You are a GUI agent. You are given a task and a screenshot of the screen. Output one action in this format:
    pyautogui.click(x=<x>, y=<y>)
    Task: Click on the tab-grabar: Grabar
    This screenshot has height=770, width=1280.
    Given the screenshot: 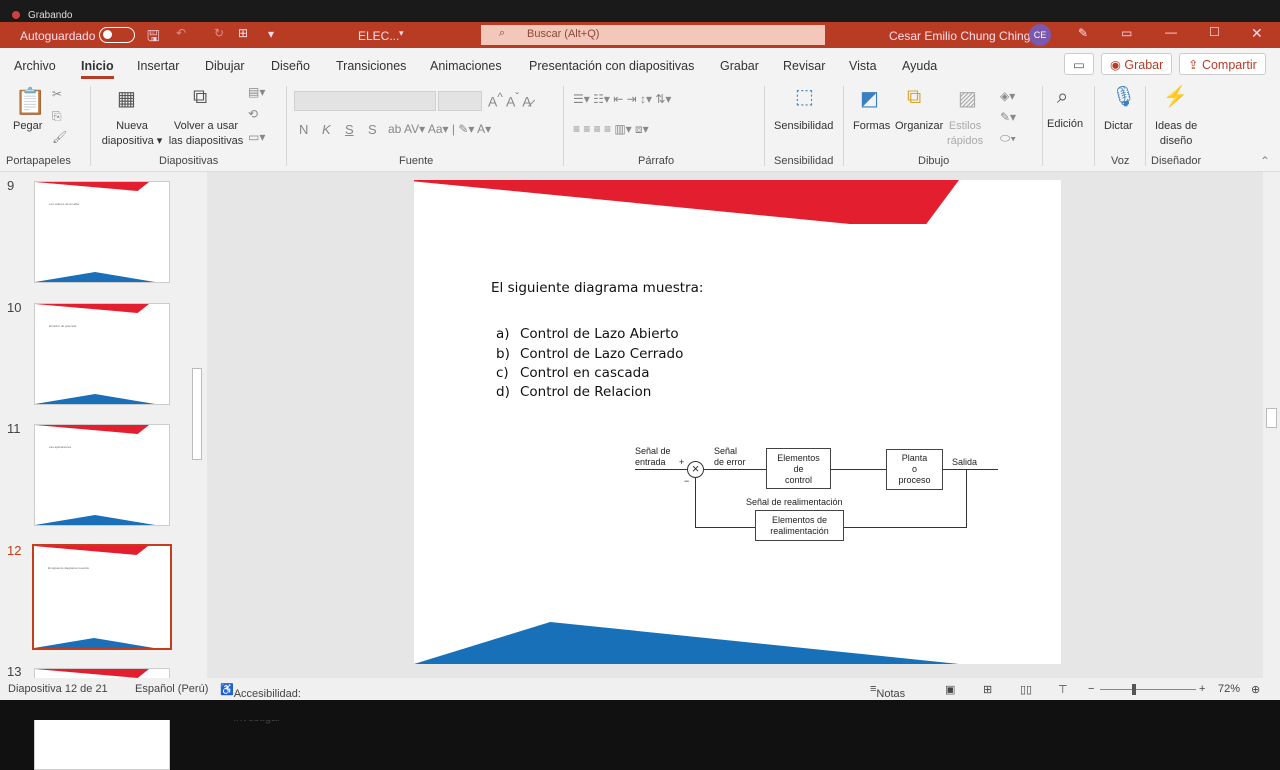 What is the action you would take?
    pyautogui.click(x=739, y=66)
    